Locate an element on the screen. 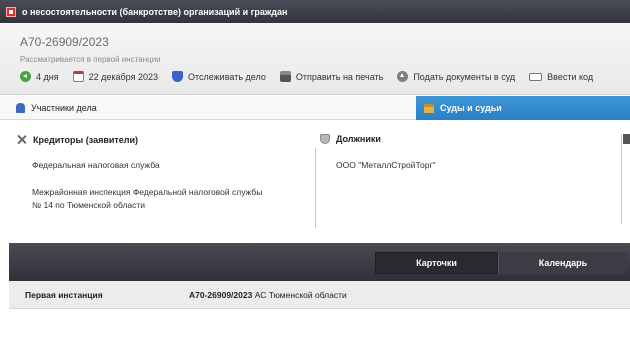 This screenshot has height=350, width=630. tab-calendar: Календарь is located at coordinates (562, 263).